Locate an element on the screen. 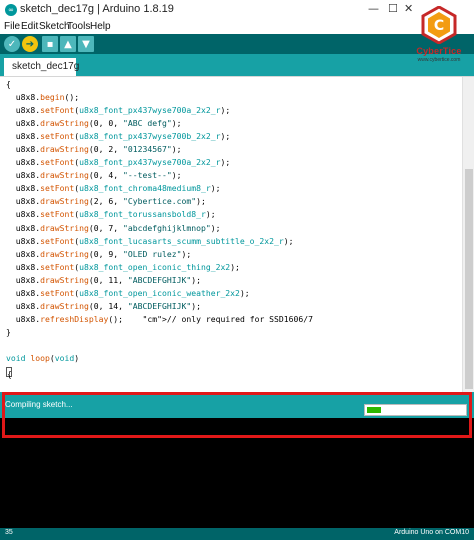 This screenshot has height=540, width=474. editor-scrollbar is located at coordinates (468, 235).